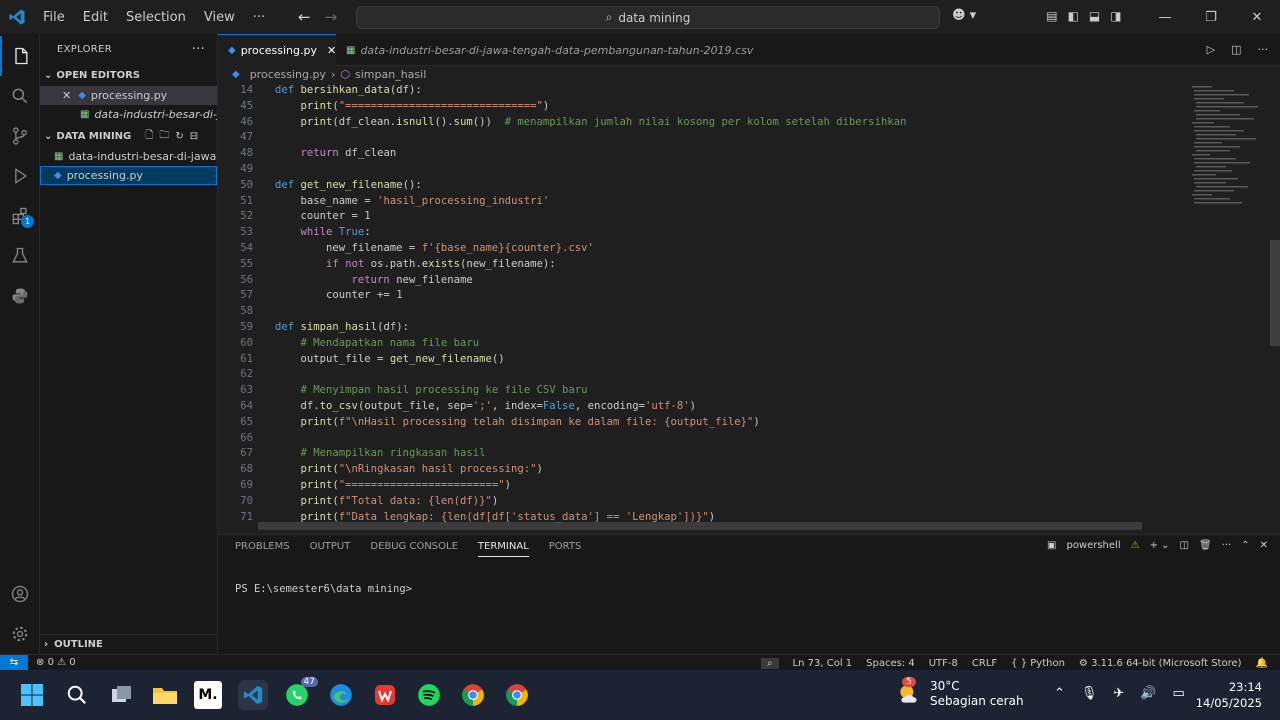 This screenshot has width=1280, height=720. Describe the element at coordinates (703, 343) in the screenshot. I see `code-line: 60 # Mendapatkan nama file baru` at that location.